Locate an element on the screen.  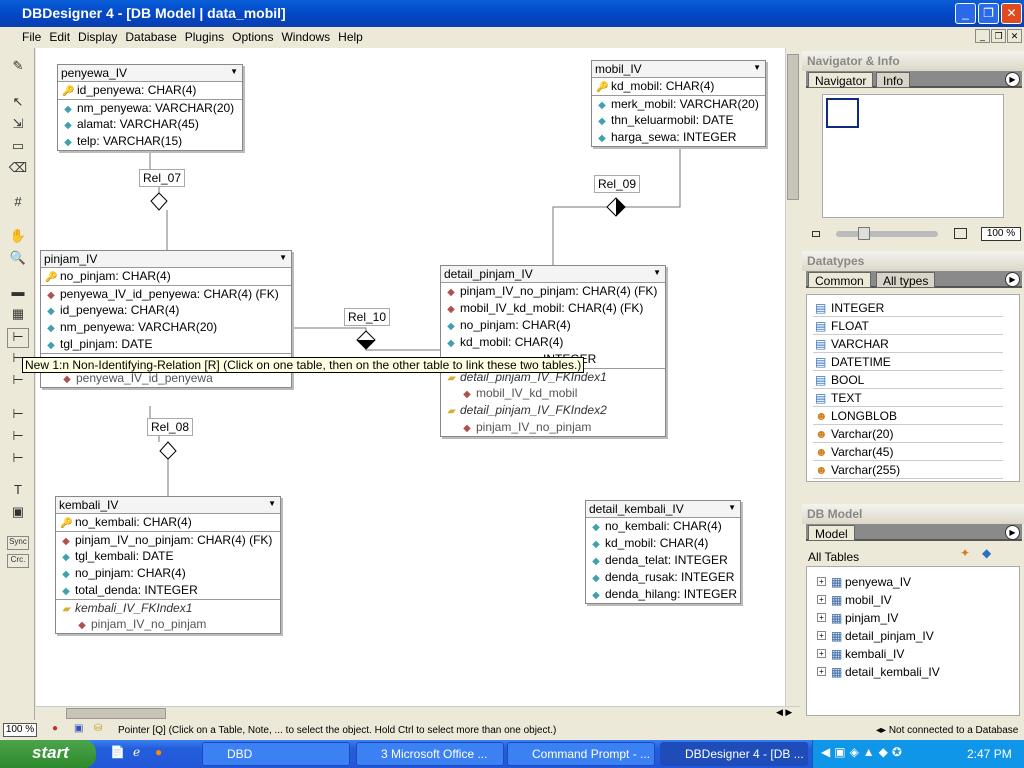
zoom-status: 100 % is located at coordinates (20, 730).